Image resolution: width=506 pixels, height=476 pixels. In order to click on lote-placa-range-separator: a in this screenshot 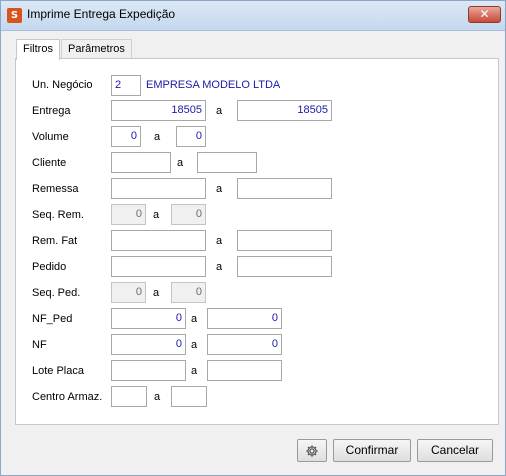, I will do `click(194, 371)`.